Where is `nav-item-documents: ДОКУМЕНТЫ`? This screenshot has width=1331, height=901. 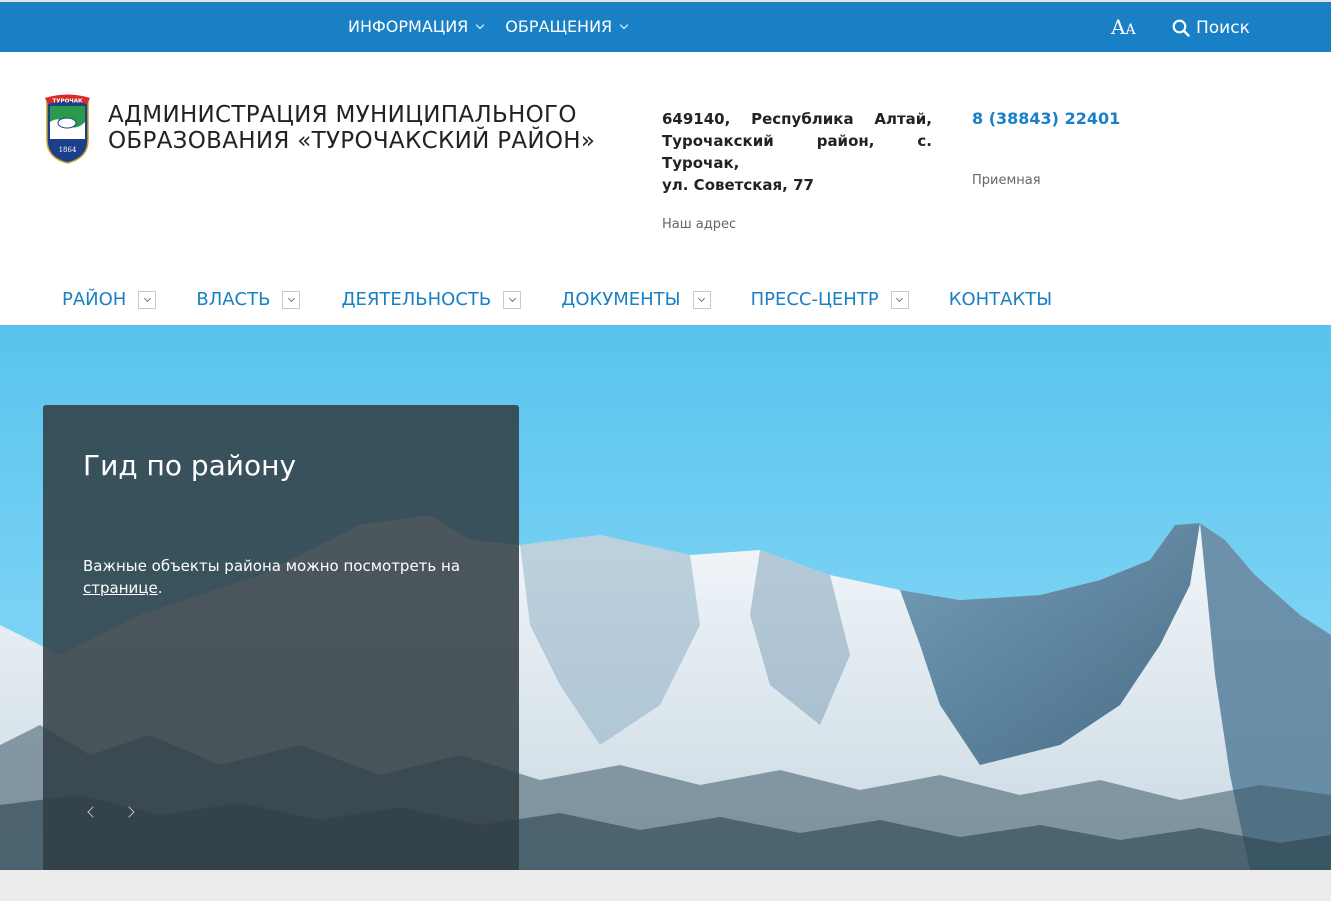
nav-item-documents: ДОКУМЕНТЫ is located at coordinates (636, 299).